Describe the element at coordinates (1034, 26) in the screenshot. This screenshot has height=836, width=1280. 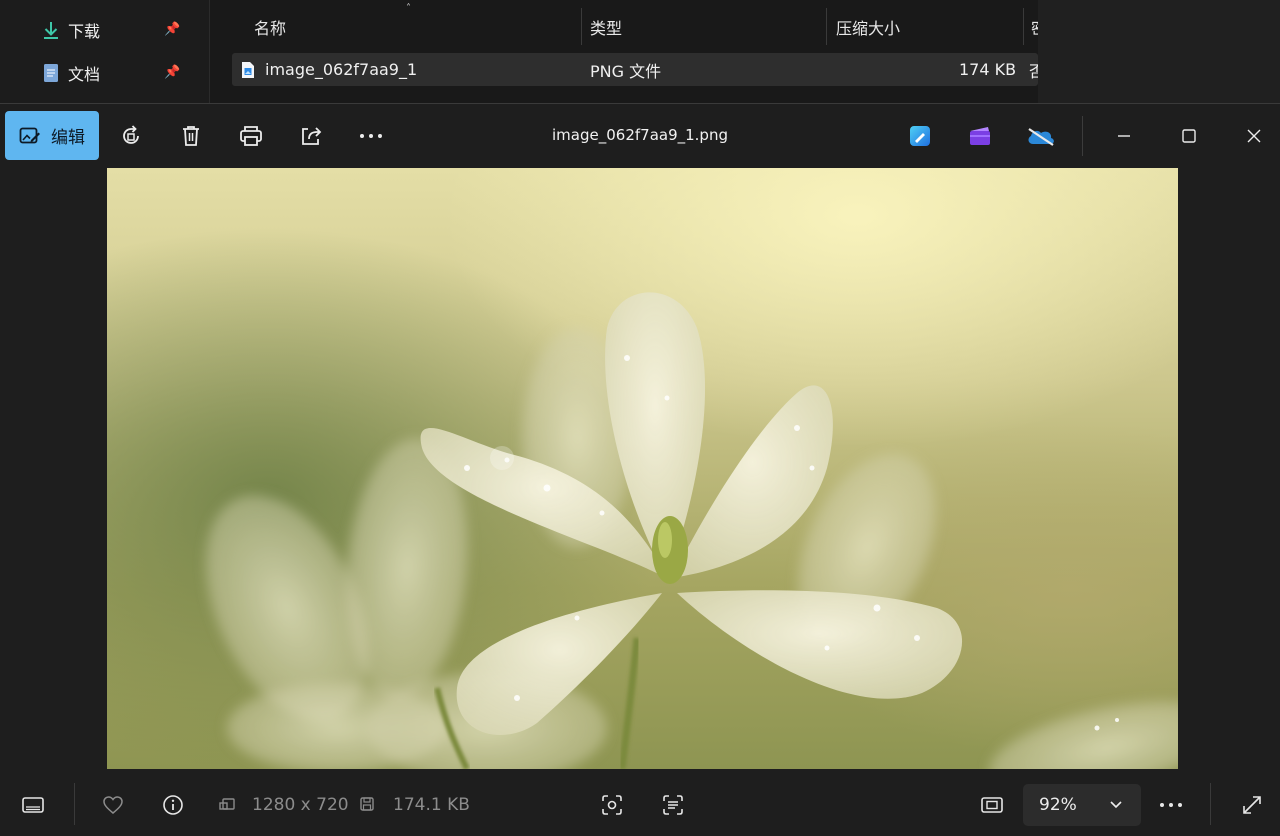
I see `column-header-cut-off: 密` at that location.